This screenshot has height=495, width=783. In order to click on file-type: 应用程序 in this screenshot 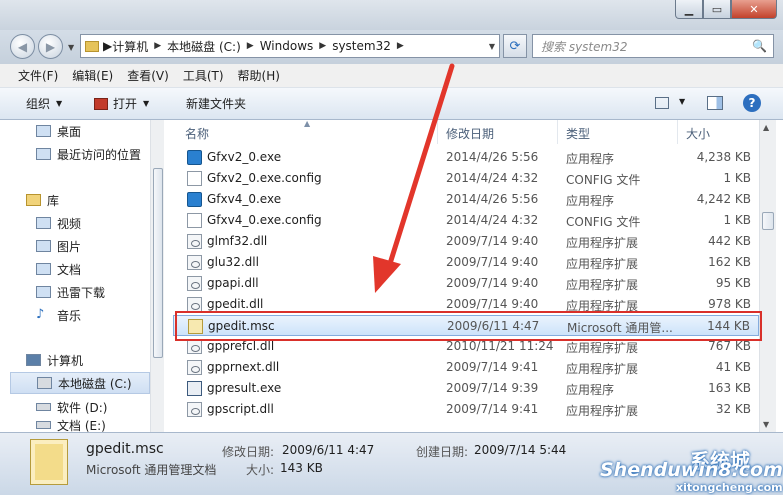, I will do `click(590, 390)`.